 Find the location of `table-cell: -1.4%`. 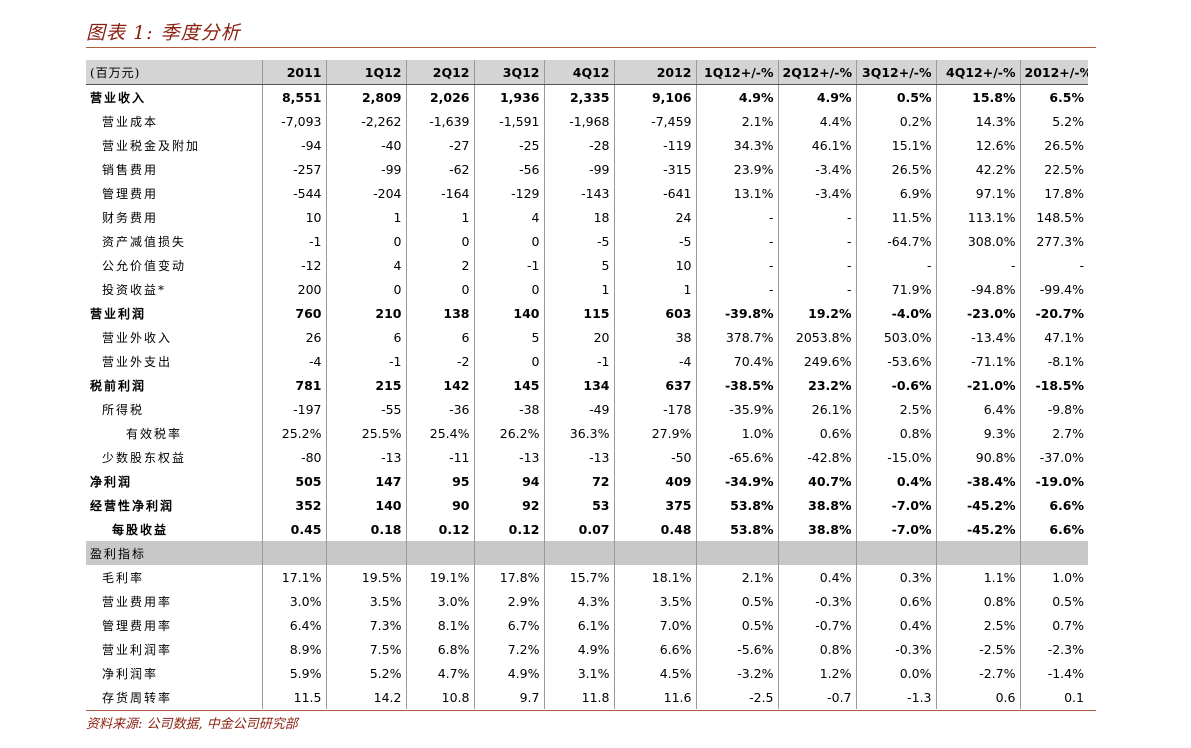

table-cell: -1.4% is located at coordinates (1065, 673).